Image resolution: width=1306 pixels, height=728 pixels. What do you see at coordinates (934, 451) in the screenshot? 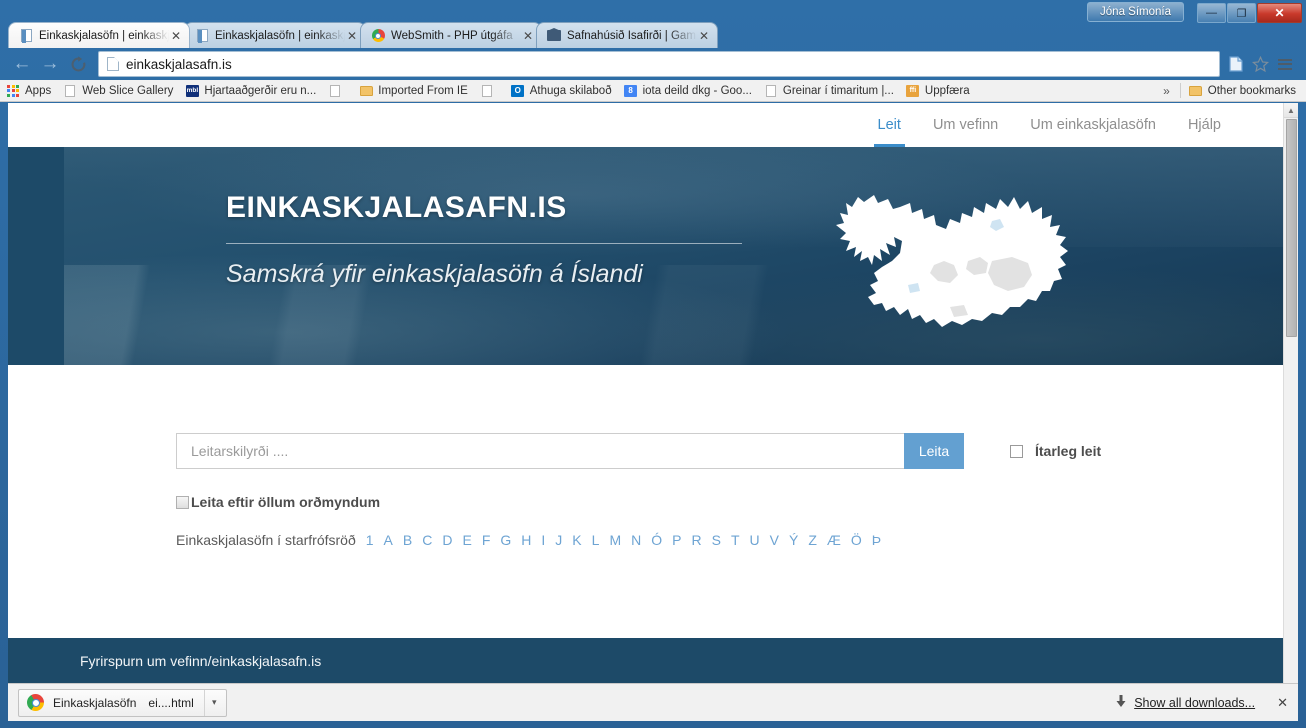
I see `search-button: Leita` at bounding box center [934, 451].